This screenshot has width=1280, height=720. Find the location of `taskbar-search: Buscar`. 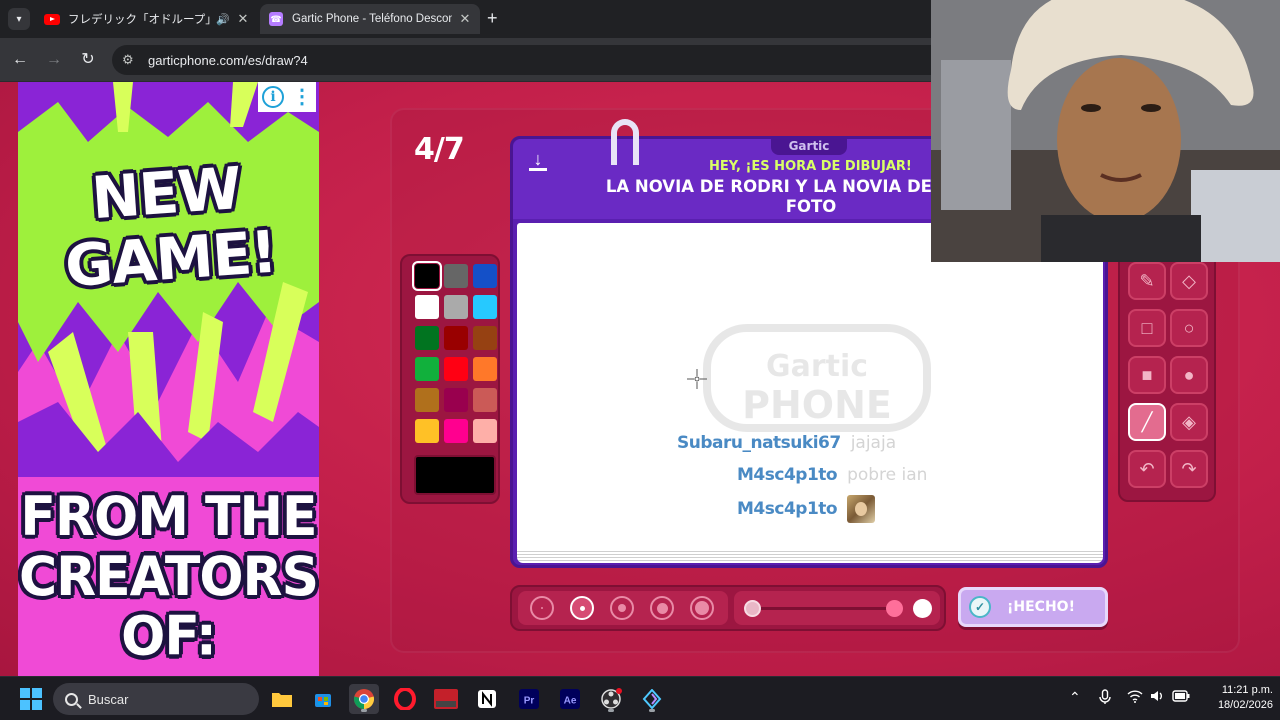

taskbar-search: Buscar is located at coordinates (156, 699).